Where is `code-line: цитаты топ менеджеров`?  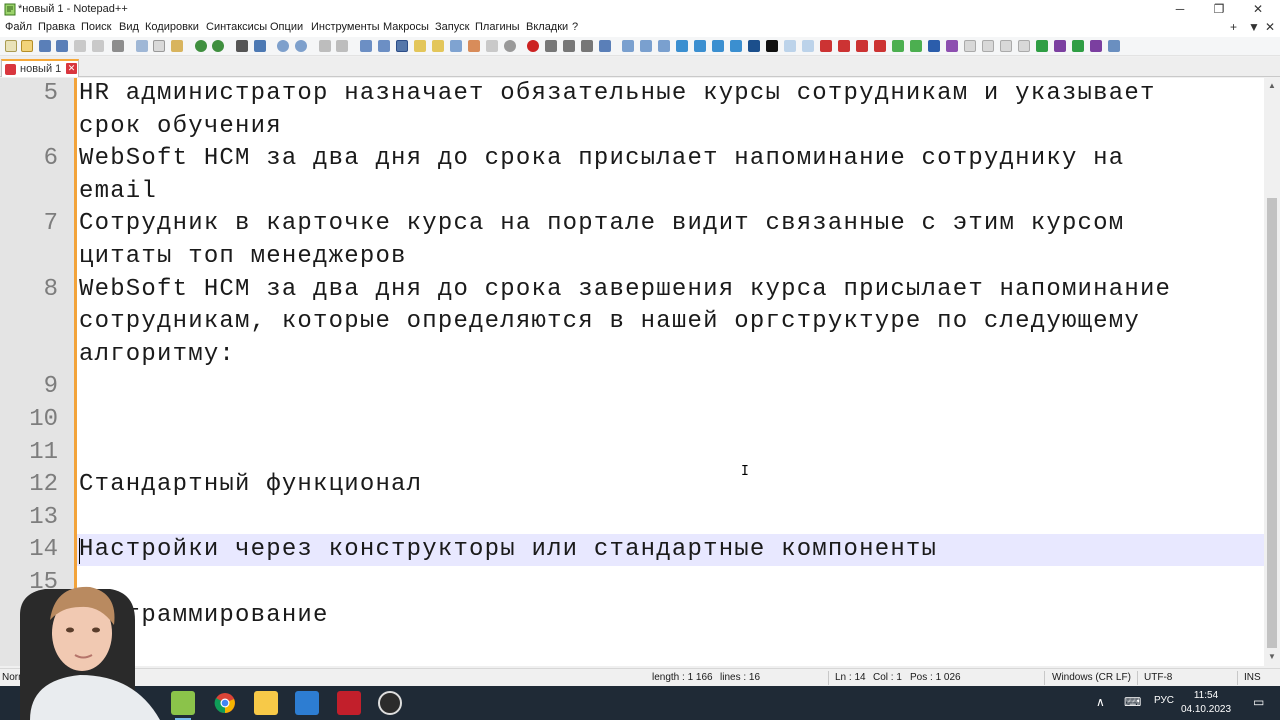 code-line: цитаты топ менеджеров is located at coordinates (243, 257).